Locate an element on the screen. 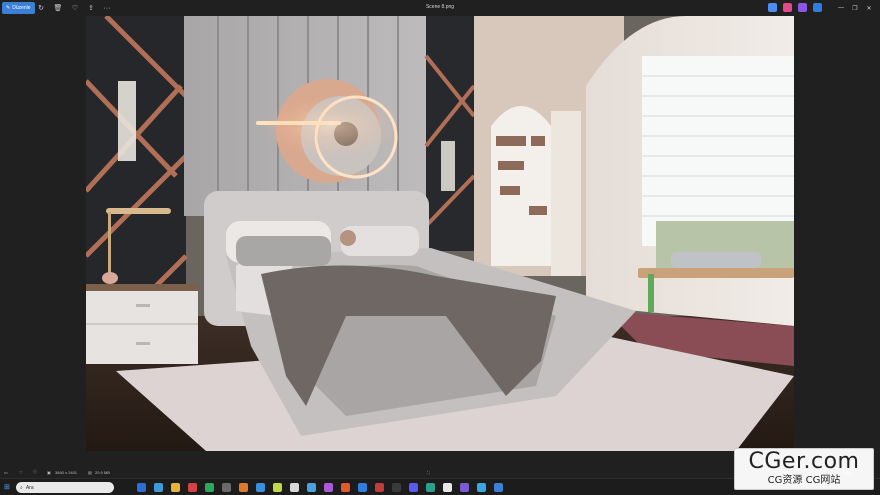  filmstrip-icon: ▭ is located at coordinates (6, 472).